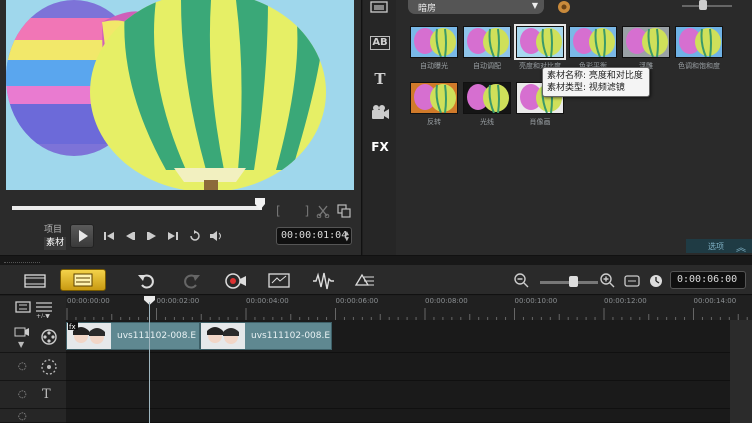  I want to click on video-clip-1: uvs111102-008.E, so click(133, 336).